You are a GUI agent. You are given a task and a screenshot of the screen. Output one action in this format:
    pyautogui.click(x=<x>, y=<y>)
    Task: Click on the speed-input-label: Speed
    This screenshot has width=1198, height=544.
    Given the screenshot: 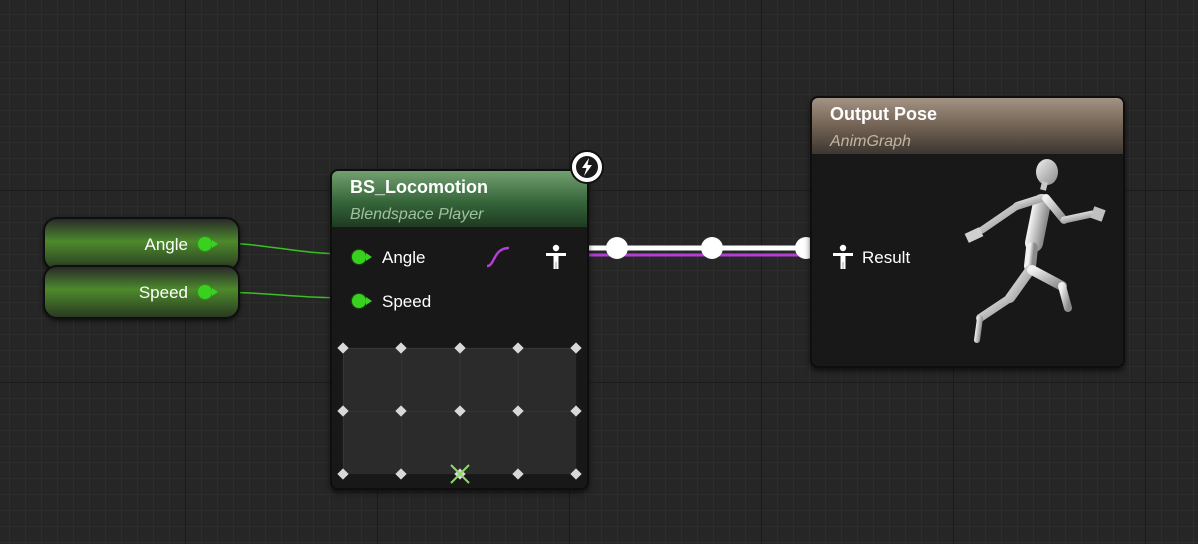 What is the action you would take?
    pyautogui.click(x=407, y=301)
    